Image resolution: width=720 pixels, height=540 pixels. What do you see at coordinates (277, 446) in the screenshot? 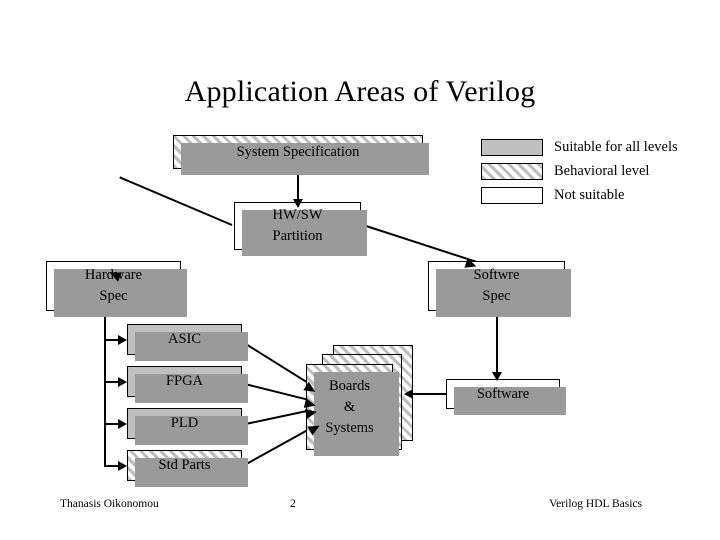
I see `edge-std-parts-to-boards` at bounding box center [277, 446].